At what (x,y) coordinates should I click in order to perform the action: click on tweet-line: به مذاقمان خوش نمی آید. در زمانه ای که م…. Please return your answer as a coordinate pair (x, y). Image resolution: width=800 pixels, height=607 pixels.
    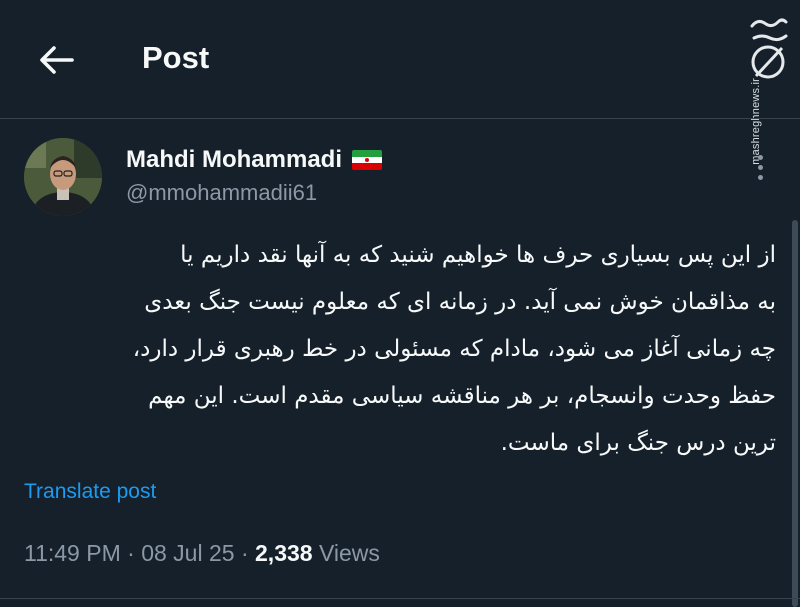
    Looking at the image, I should click on (460, 302).